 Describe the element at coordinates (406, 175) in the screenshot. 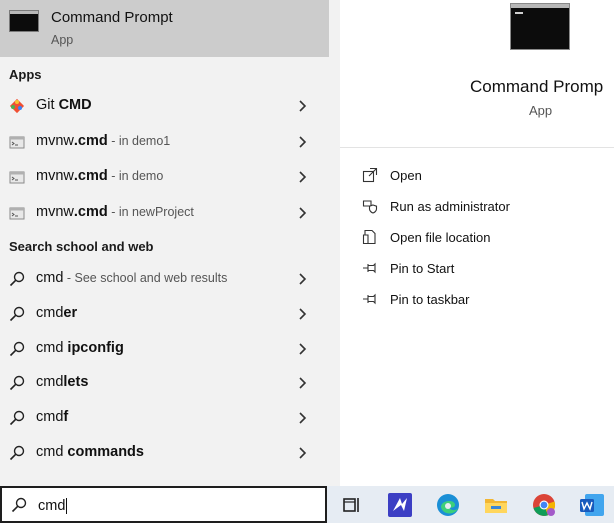

I see `action-label: Open` at that location.